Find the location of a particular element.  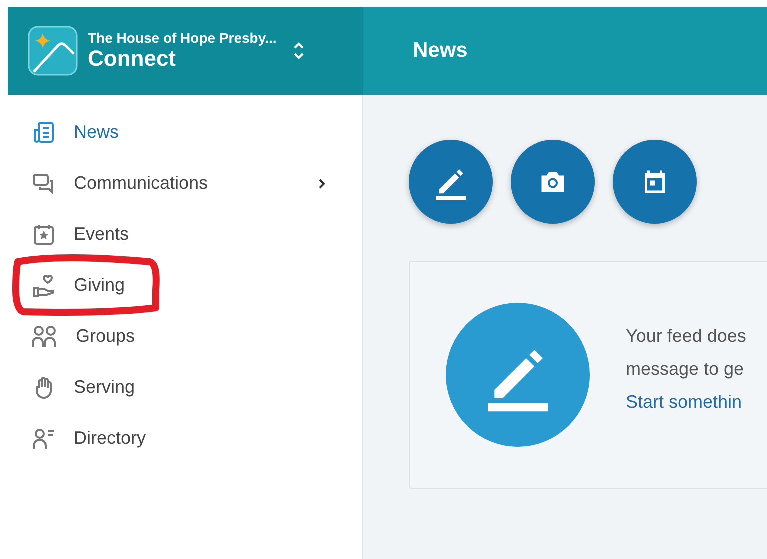

chat-bubbles-icon is located at coordinates (44, 184).